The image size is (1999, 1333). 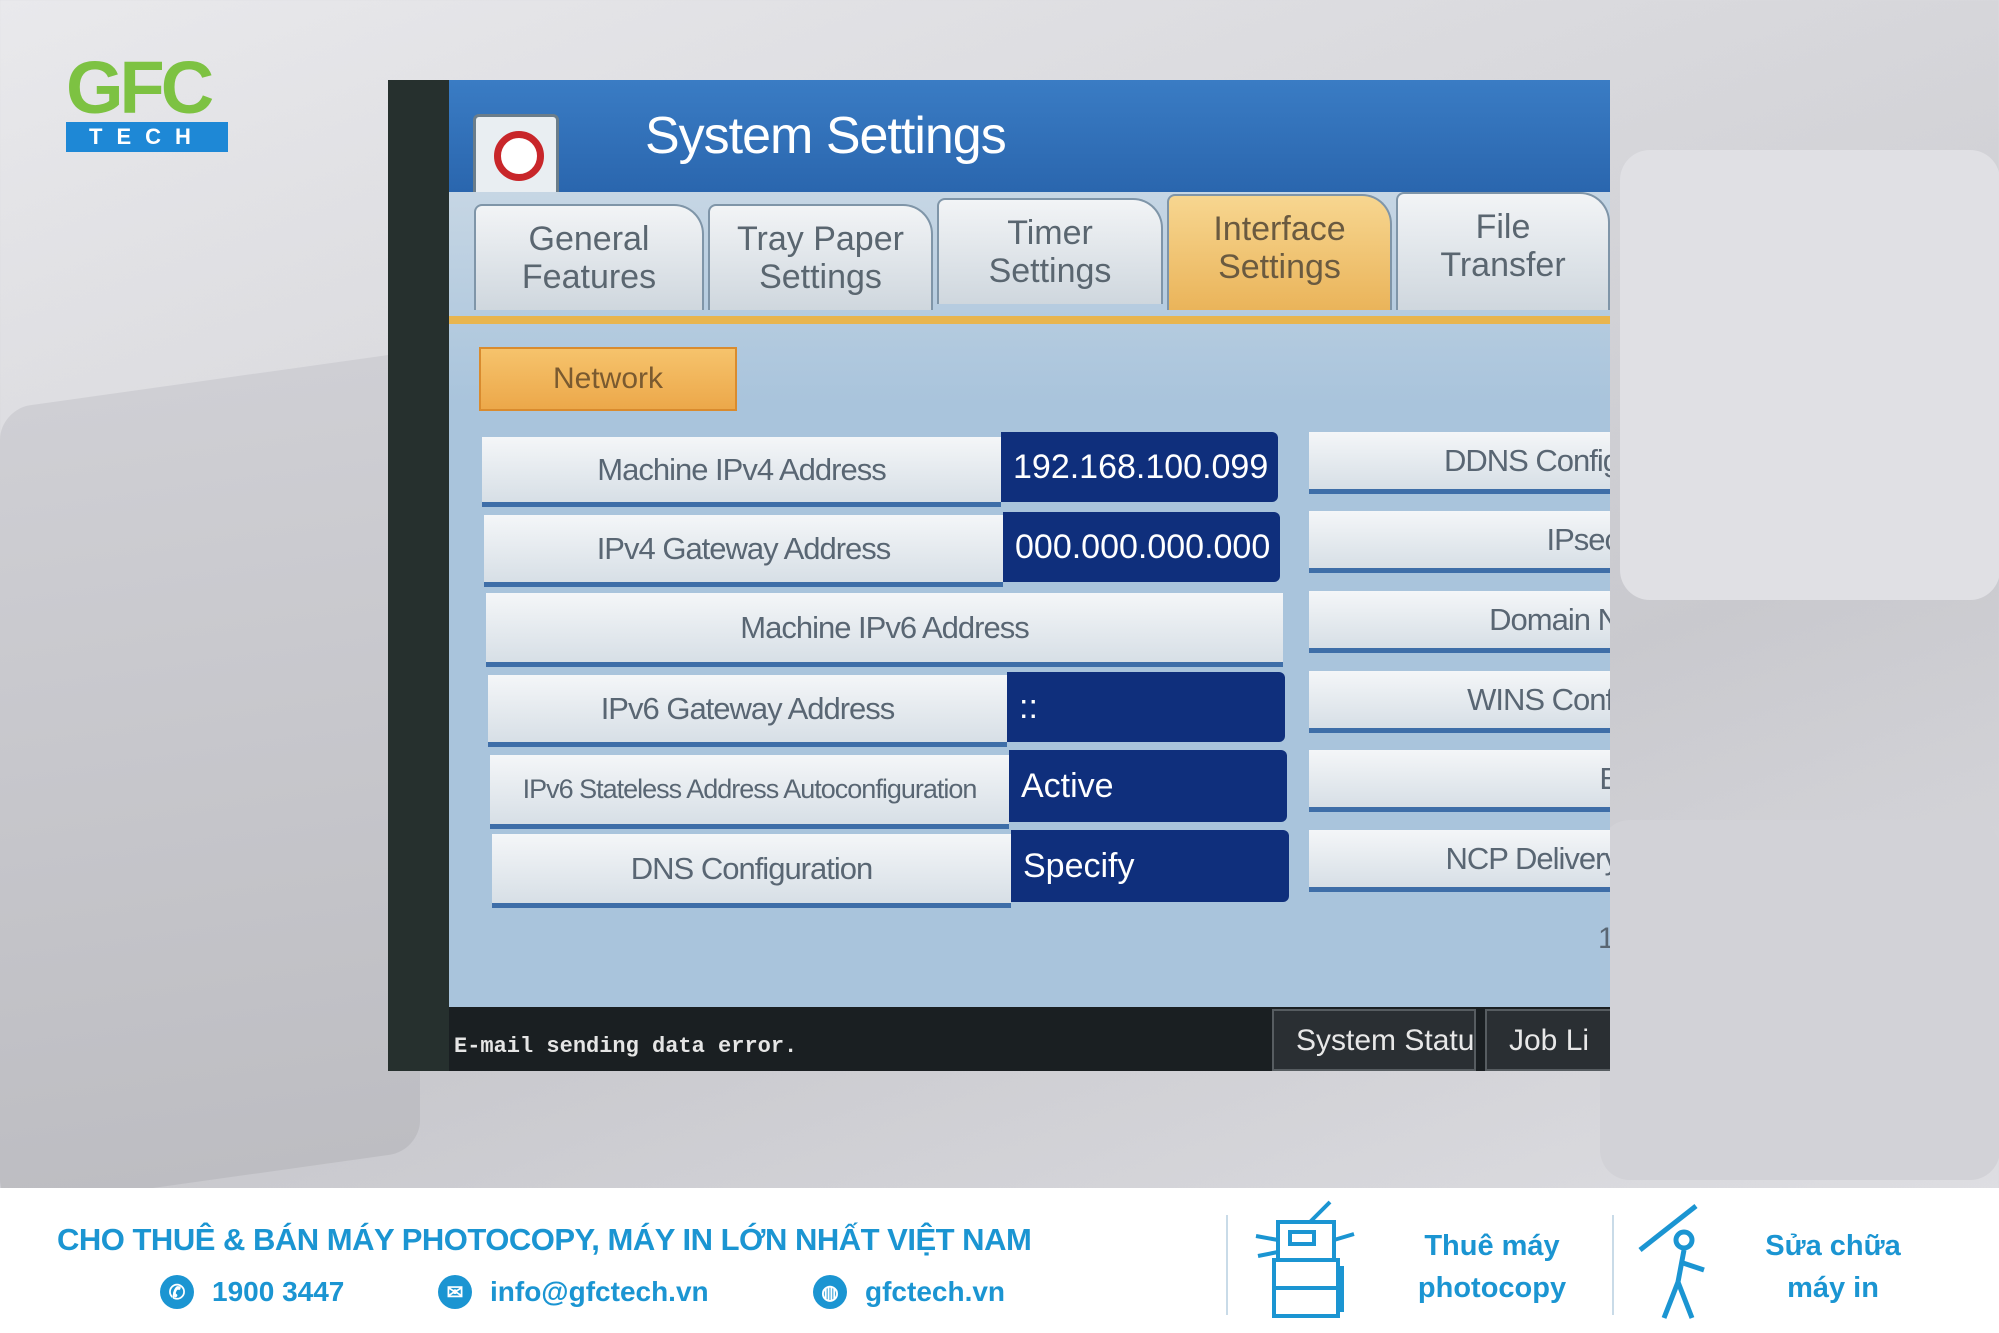 I want to click on system-status-button: System Status, so click(x=1374, y=1040).